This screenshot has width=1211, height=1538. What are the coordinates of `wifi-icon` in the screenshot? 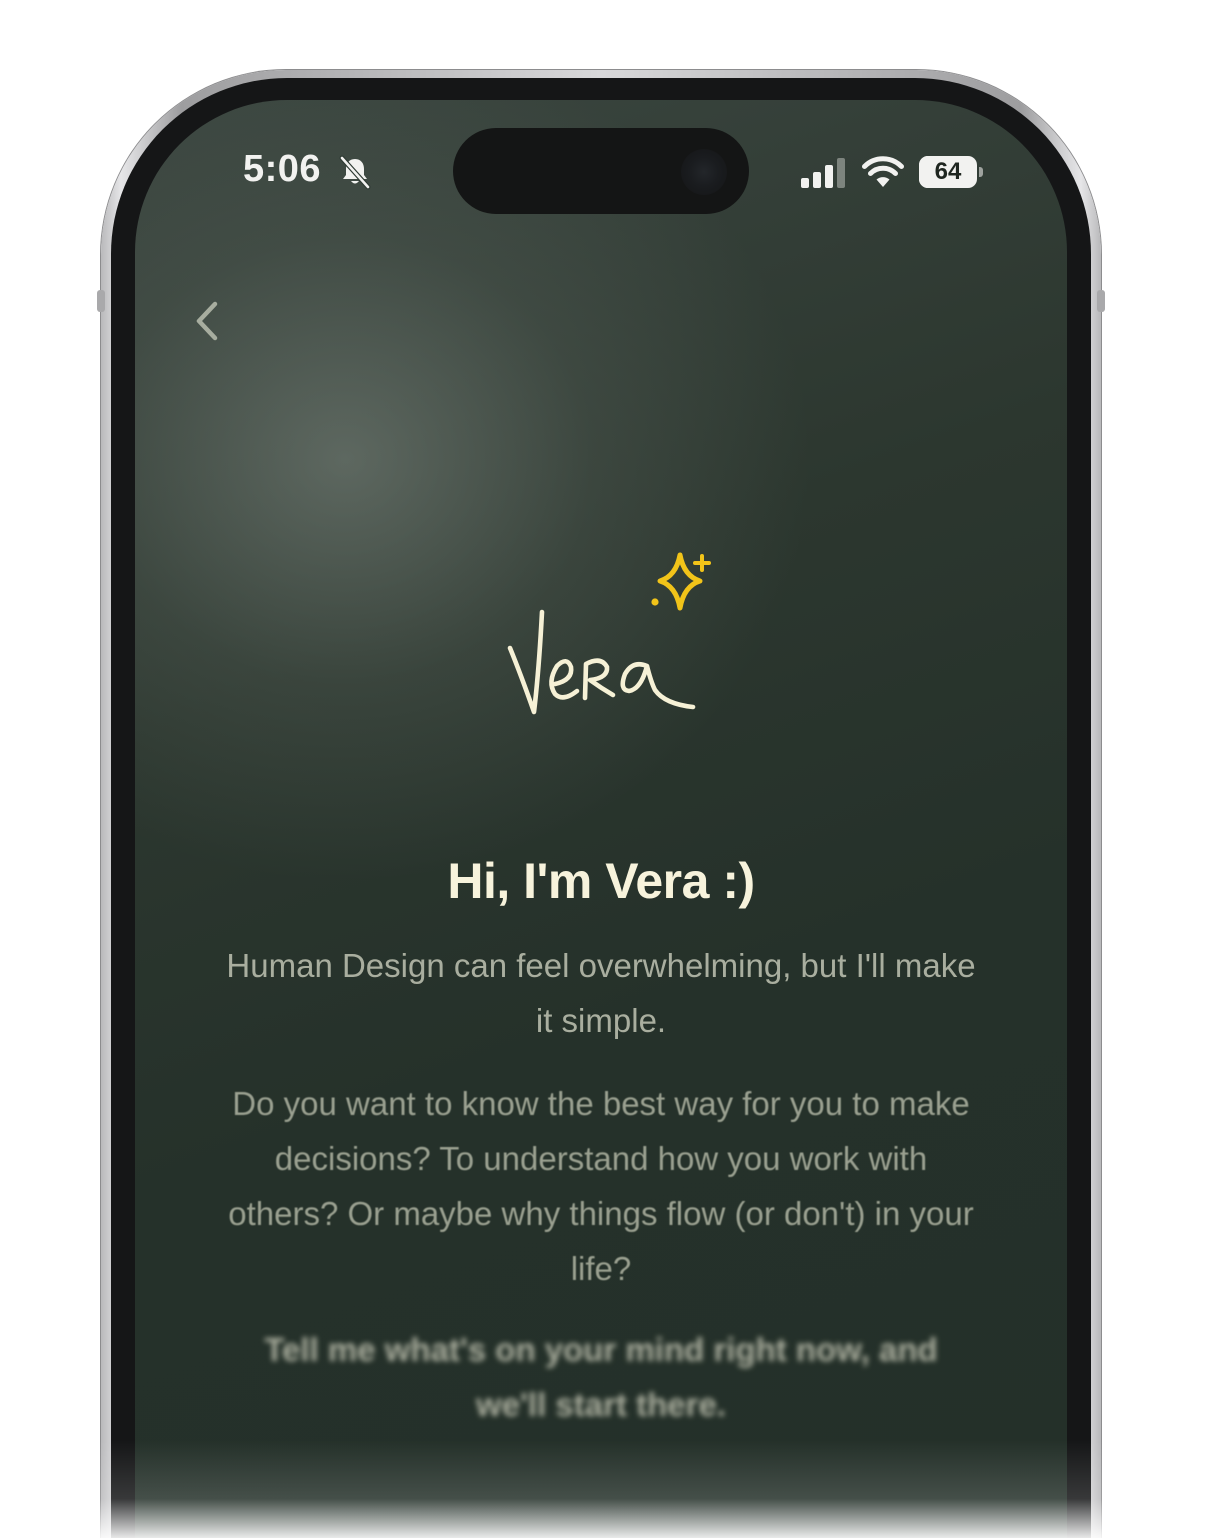 It's located at (883, 171).